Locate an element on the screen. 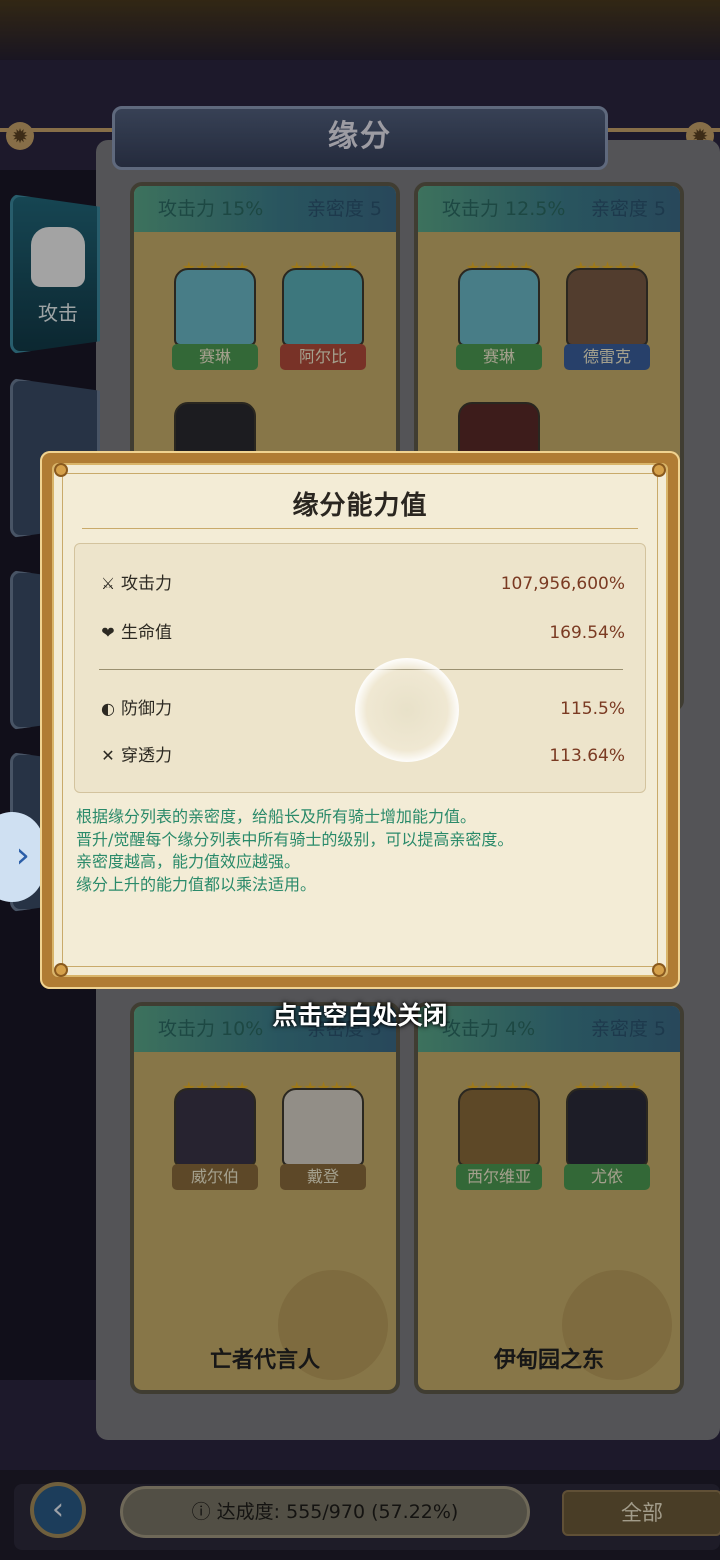 This screenshot has height=1560, width=720. touch-indicator is located at coordinates (407, 710).